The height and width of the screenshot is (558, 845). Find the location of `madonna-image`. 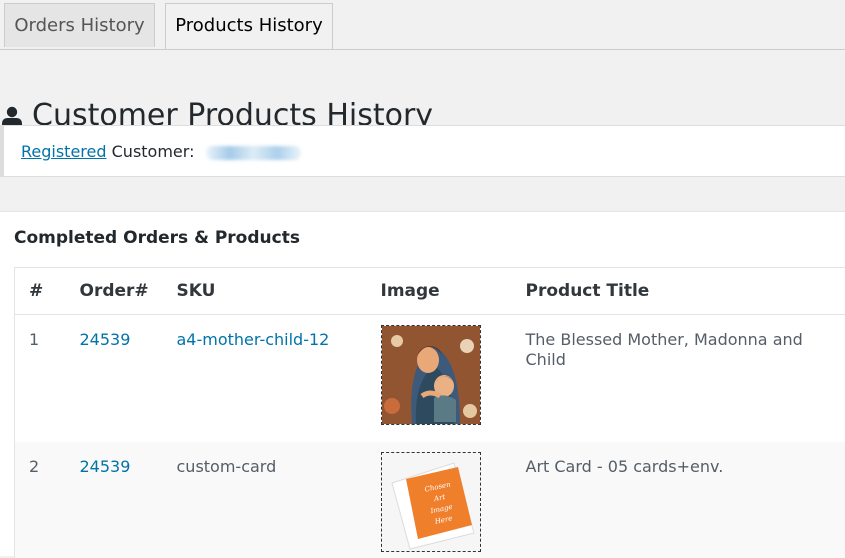

madonna-image is located at coordinates (431, 375).